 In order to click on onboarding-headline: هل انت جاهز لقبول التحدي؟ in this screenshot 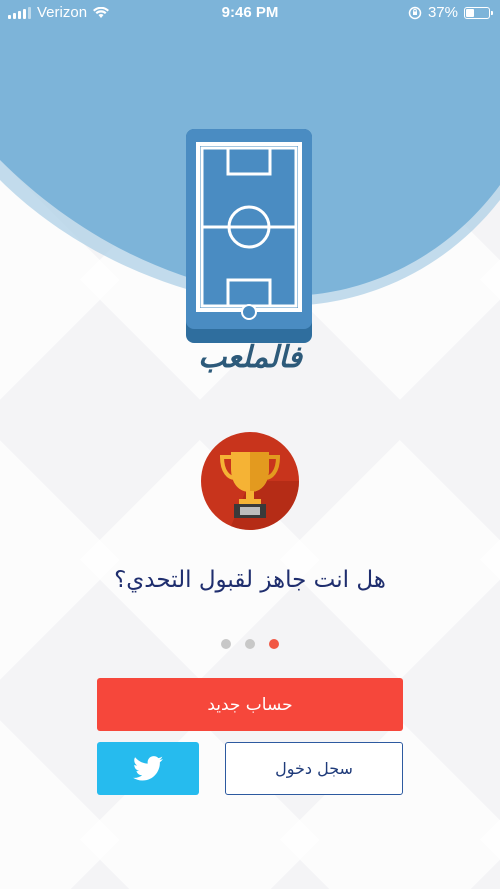, I will do `click(250, 580)`.